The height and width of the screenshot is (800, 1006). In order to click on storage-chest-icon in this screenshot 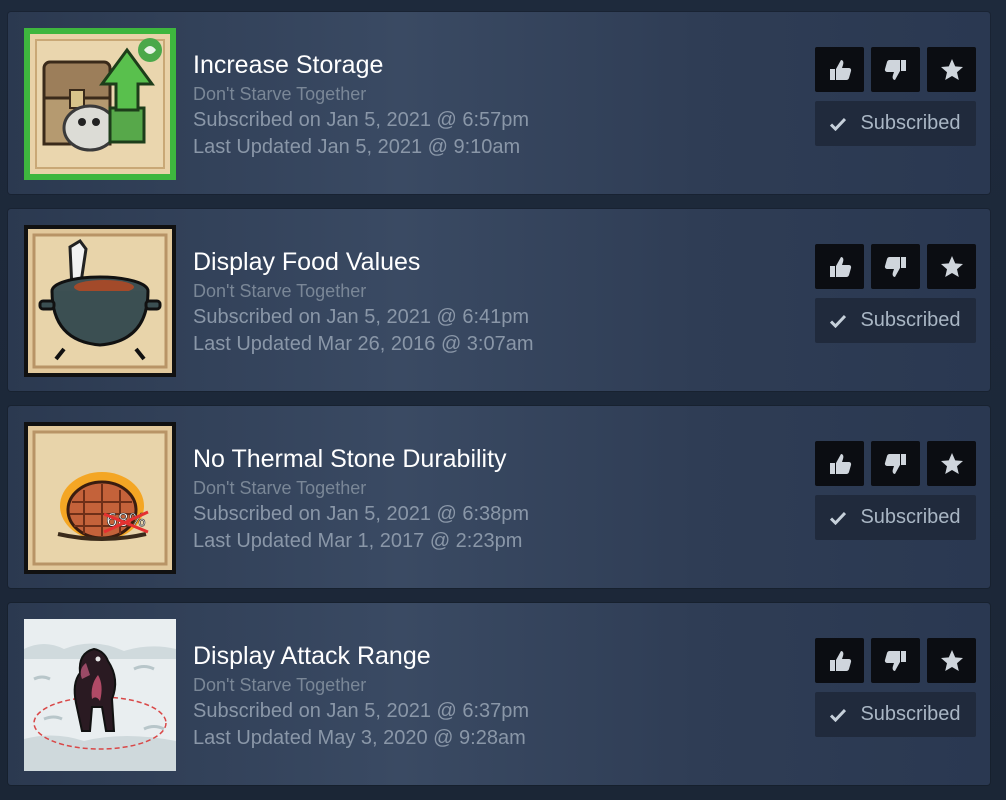, I will do `click(100, 104)`.